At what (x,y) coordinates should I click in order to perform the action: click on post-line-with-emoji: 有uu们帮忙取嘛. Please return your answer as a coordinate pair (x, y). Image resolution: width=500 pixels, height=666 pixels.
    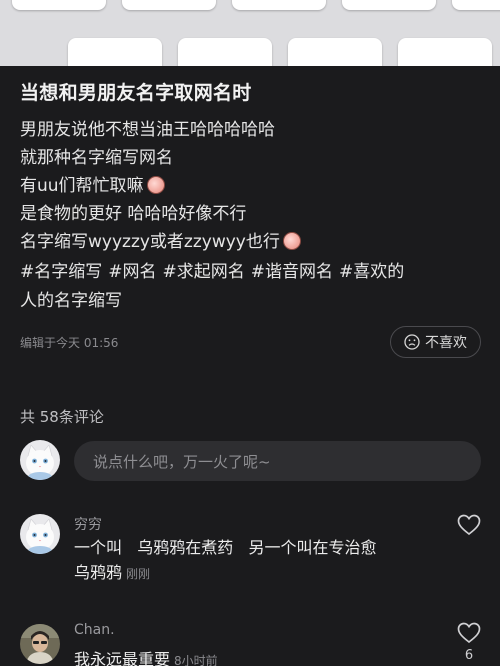
    Looking at the image, I should click on (252, 186).